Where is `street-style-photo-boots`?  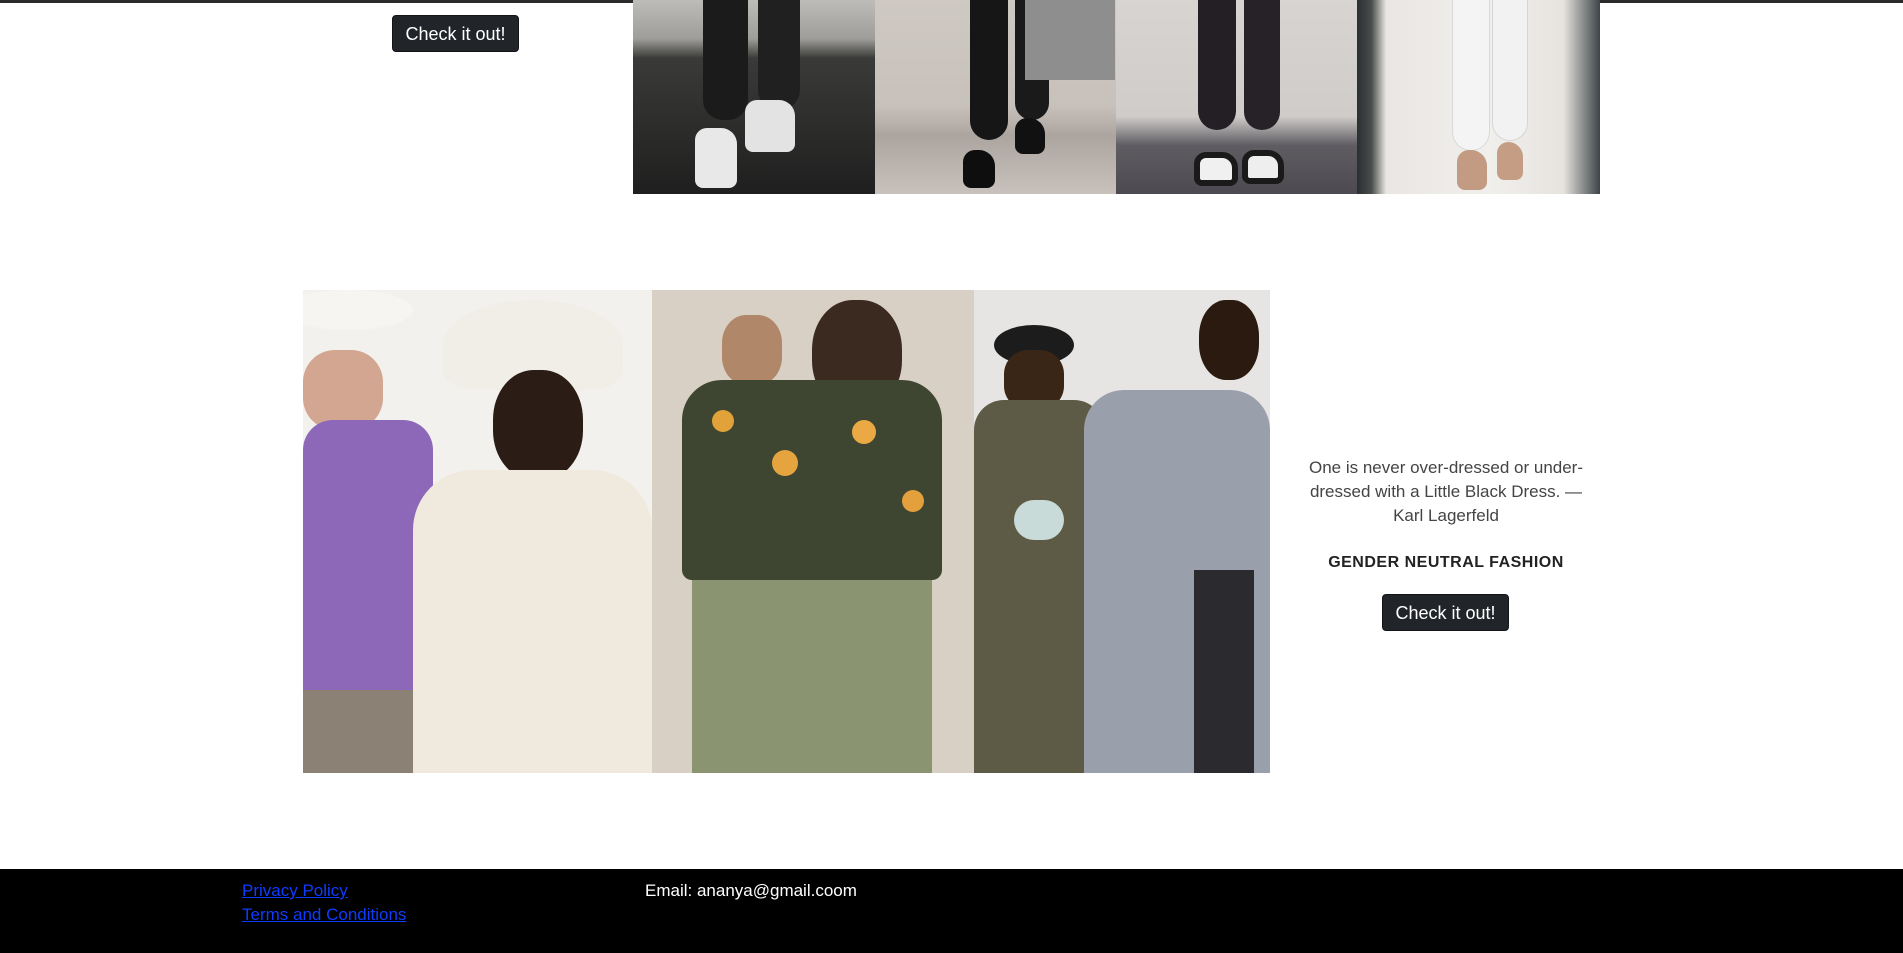
street-style-photo-boots is located at coordinates (995, 97).